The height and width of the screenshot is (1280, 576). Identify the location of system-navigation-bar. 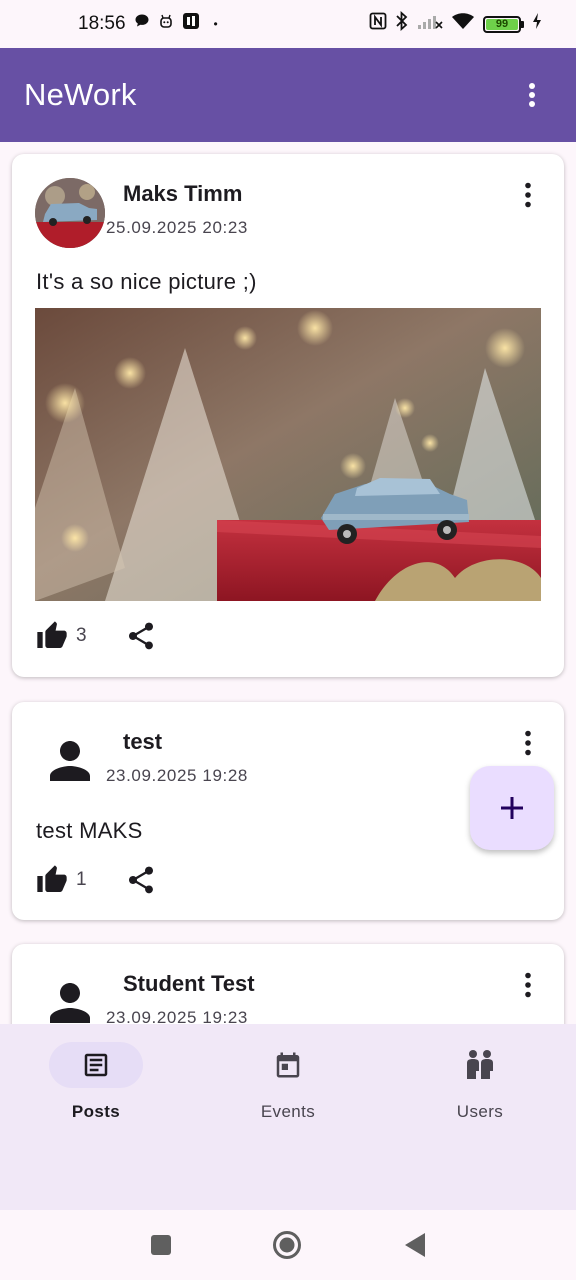
(288, 1245).